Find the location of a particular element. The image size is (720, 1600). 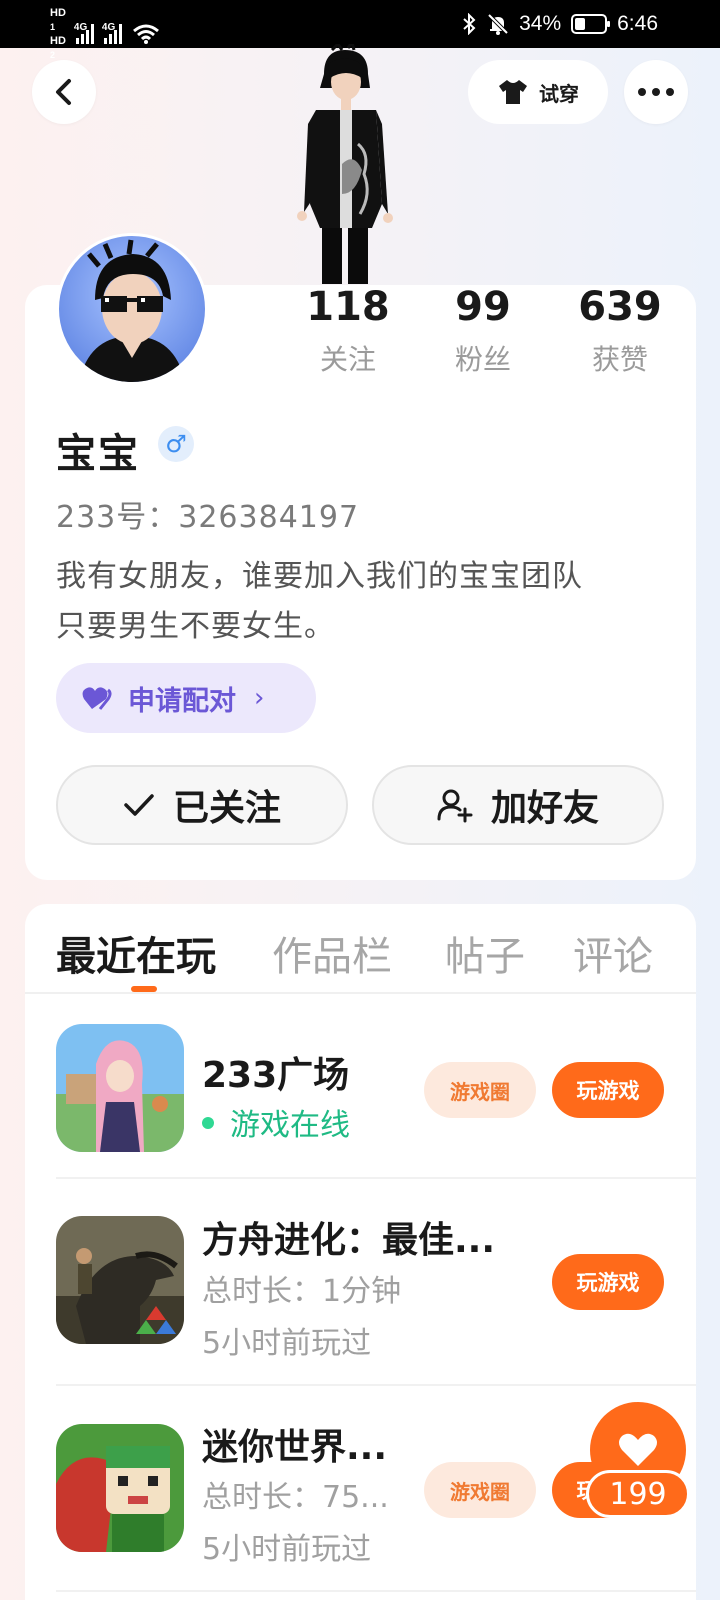

add-friend-label: 加好友 is located at coordinates (544, 808).